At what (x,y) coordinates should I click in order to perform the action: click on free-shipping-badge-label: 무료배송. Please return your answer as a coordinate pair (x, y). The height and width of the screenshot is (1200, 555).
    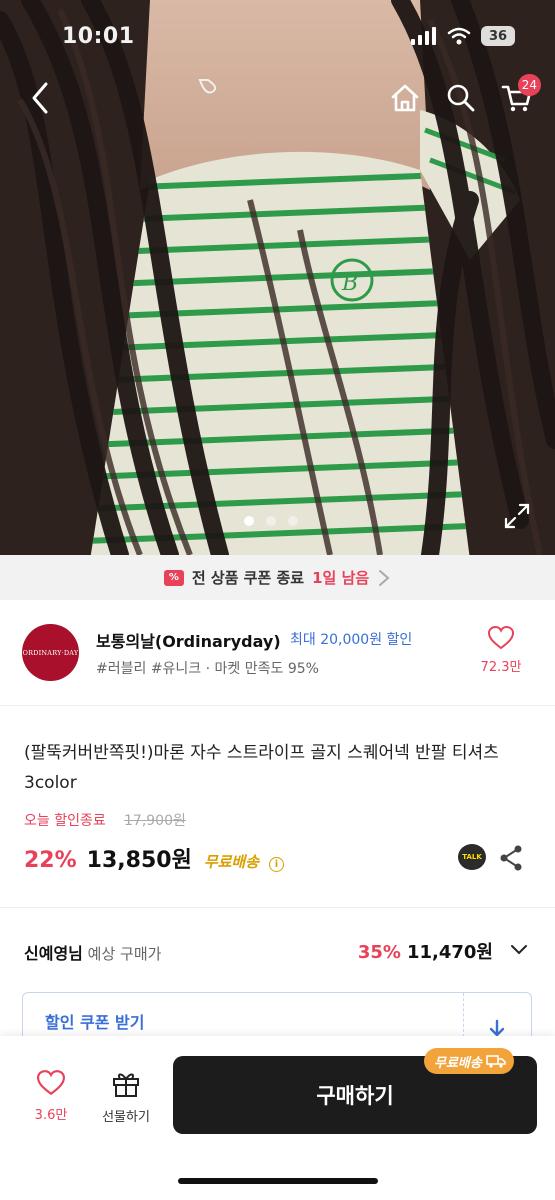
    Looking at the image, I should click on (458, 1063).